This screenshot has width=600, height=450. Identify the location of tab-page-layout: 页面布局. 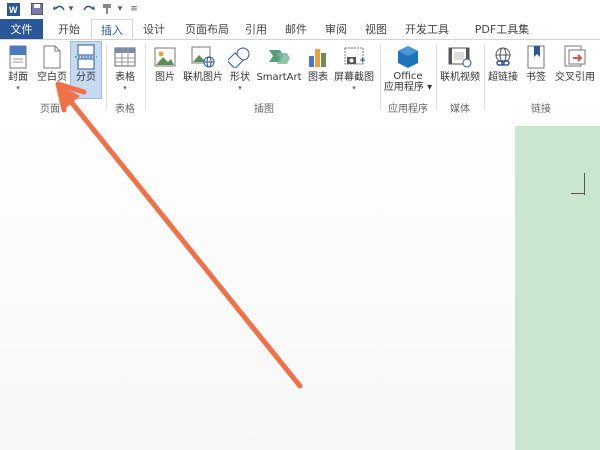
(207, 28).